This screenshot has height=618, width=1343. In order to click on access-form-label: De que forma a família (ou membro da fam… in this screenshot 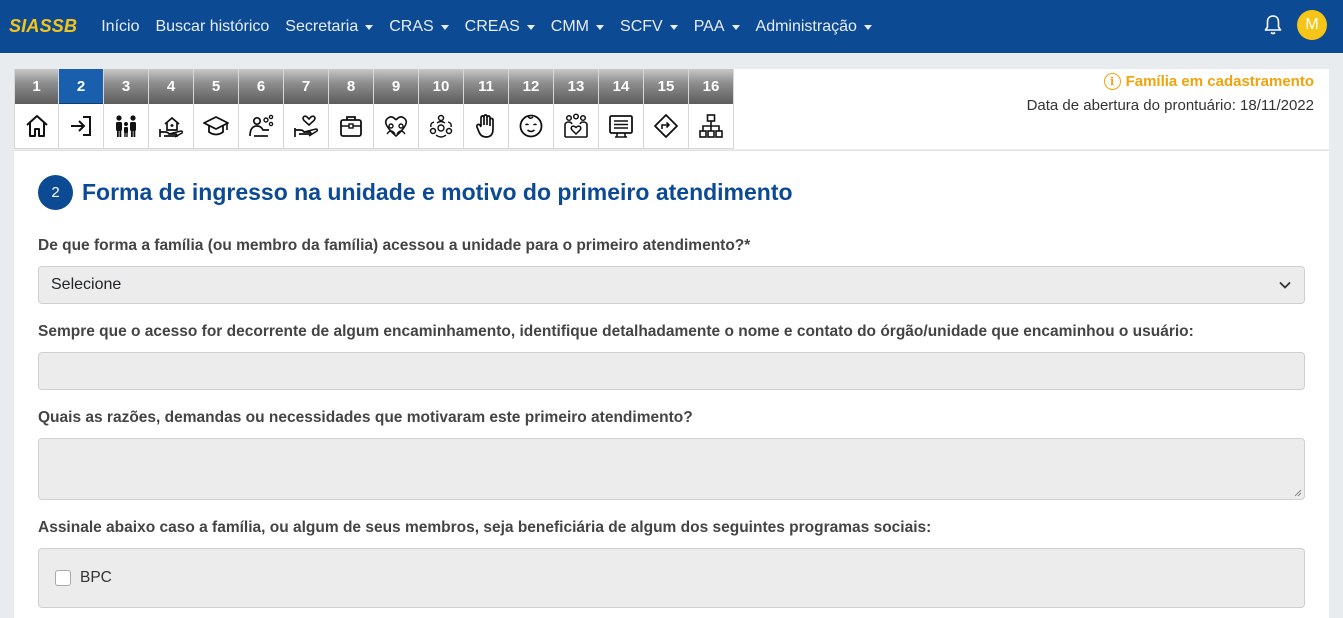, I will do `click(394, 245)`.